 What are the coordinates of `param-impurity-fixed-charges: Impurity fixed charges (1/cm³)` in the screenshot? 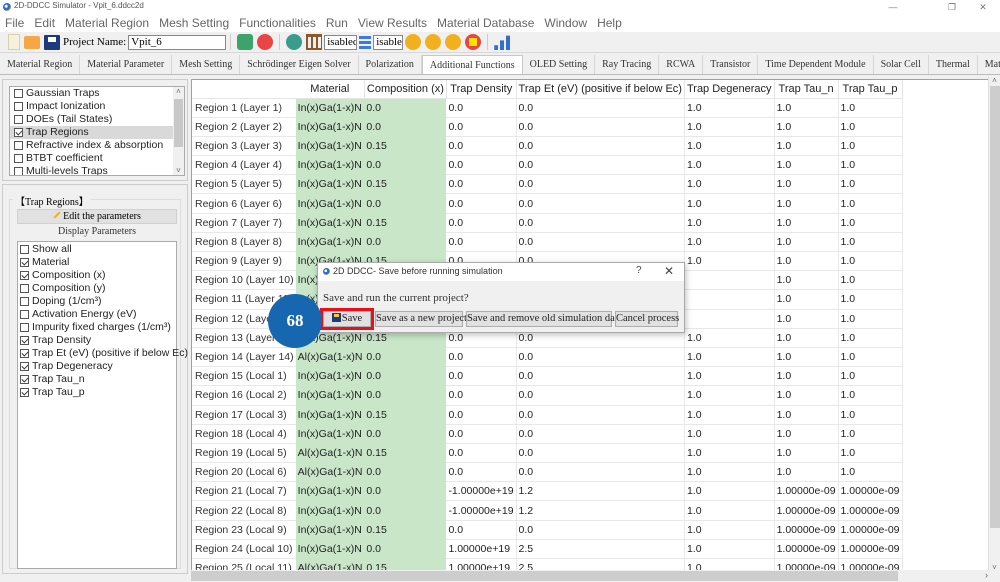 It's located at (97, 327).